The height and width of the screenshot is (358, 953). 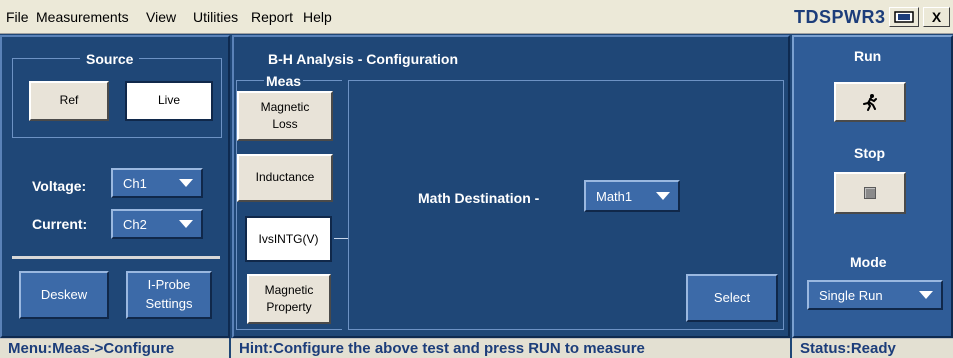 I want to click on math-destination-select: Math1, so click(x=632, y=196).